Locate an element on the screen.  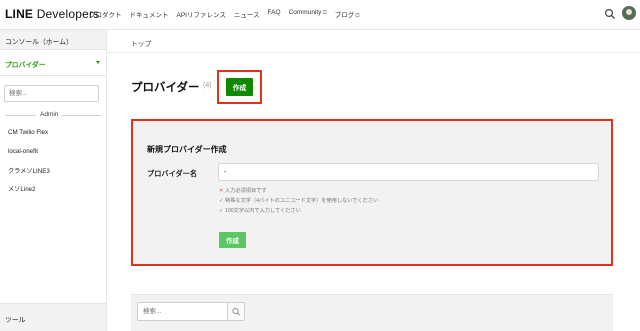
sidebar-provider-item: local-onefit is located at coordinates (23, 151).